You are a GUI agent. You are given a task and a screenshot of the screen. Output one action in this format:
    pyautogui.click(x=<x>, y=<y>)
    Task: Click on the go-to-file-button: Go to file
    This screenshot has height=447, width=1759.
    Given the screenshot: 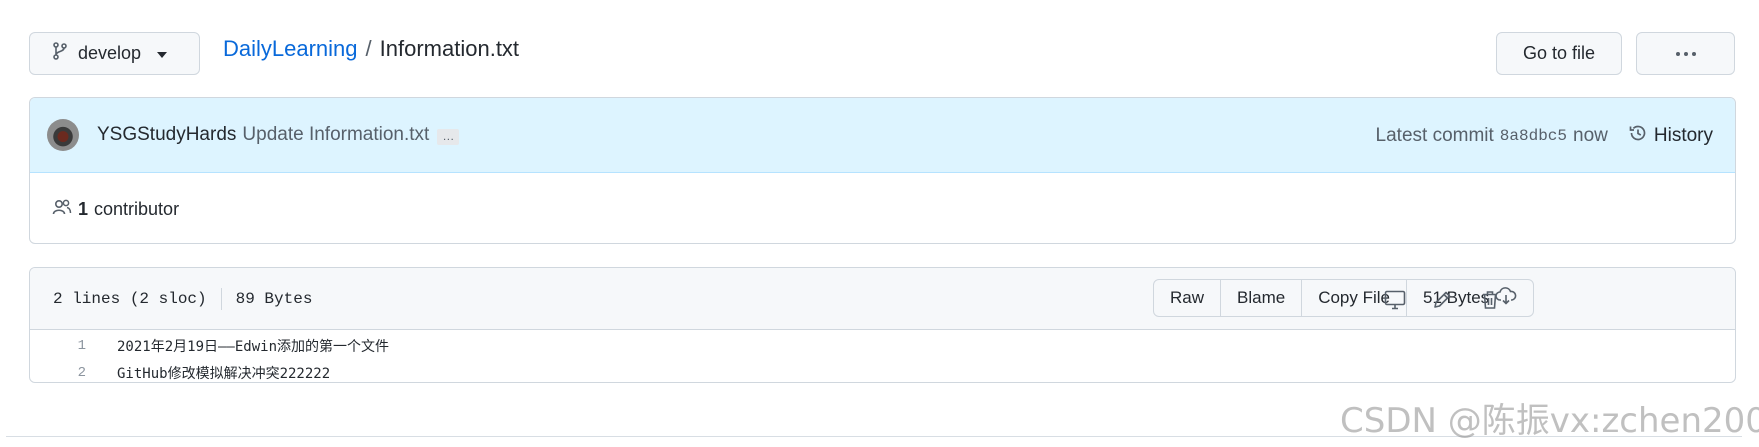 What is the action you would take?
    pyautogui.click(x=1559, y=53)
    